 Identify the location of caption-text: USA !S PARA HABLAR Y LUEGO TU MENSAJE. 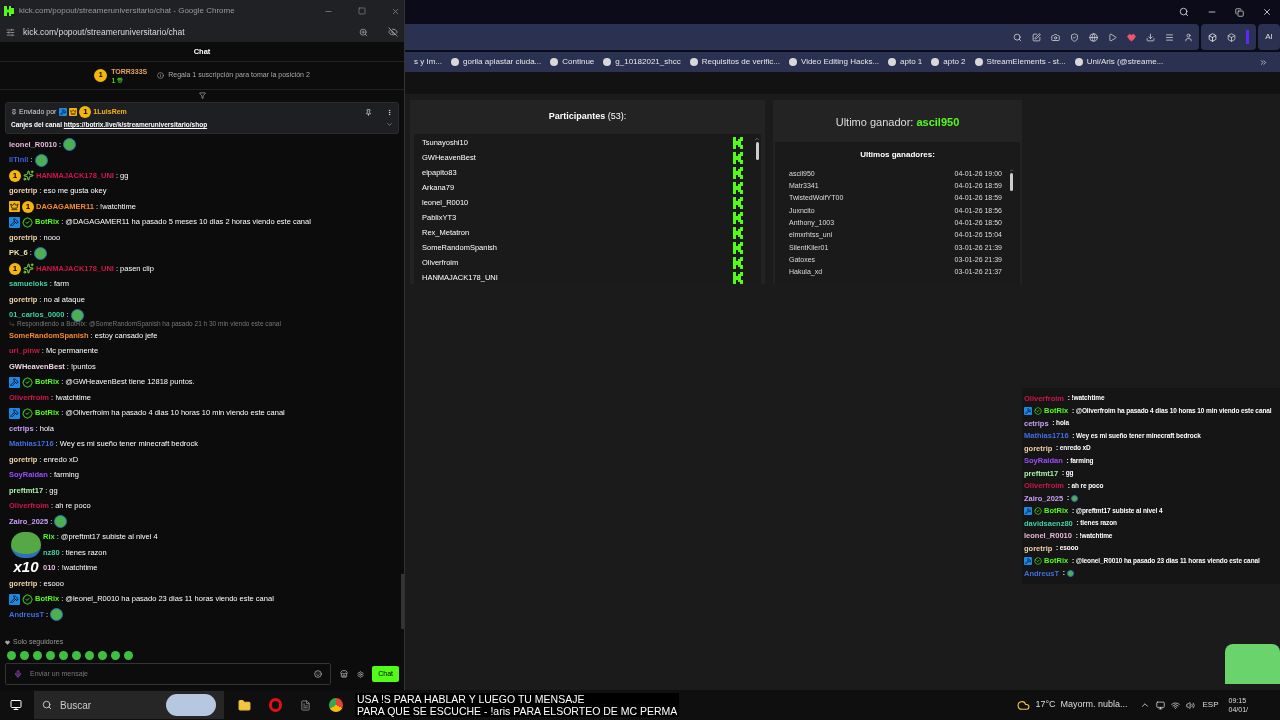
(471, 699).